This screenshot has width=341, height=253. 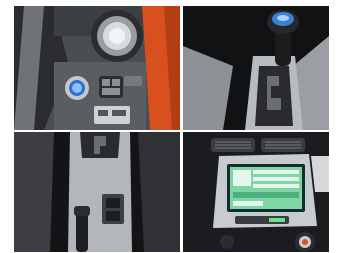 What do you see at coordinates (117, 36) in the screenshot?
I see `air-vent-icon` at bounding box center [117, 36].